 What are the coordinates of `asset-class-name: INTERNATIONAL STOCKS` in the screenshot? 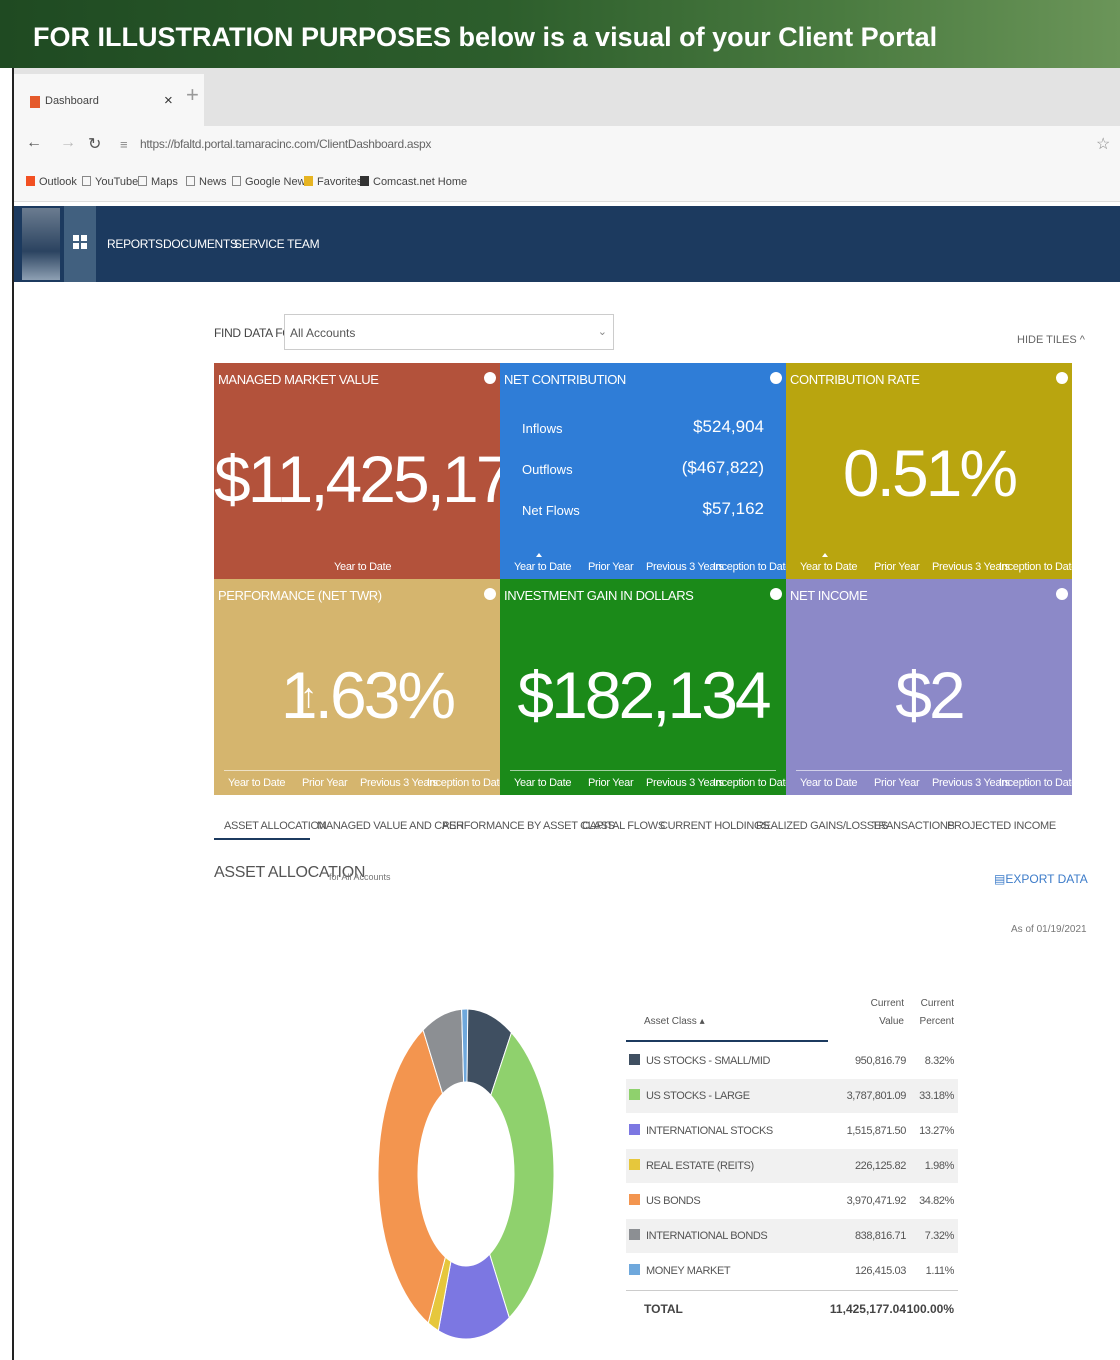 It's located at (709, 1131).